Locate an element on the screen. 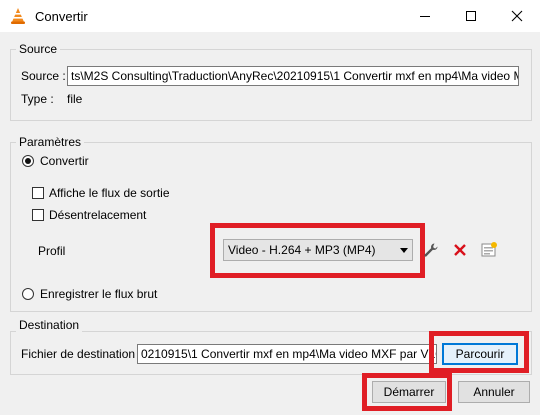  radio-selected-dot is located at coordinates (28, 161).